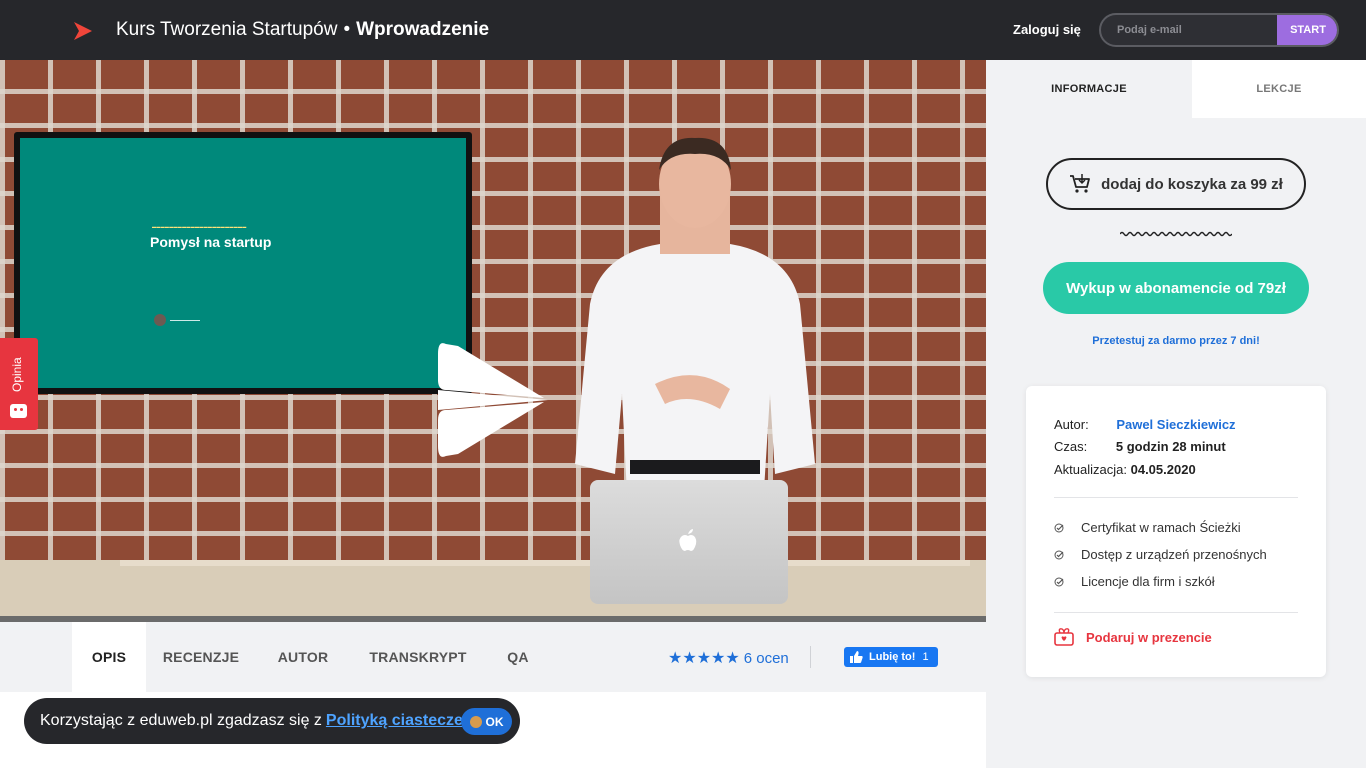  What do you see at coordinates (494, 400) in the screenshot?
I see `play-icon` at bounding box center [494, 400].